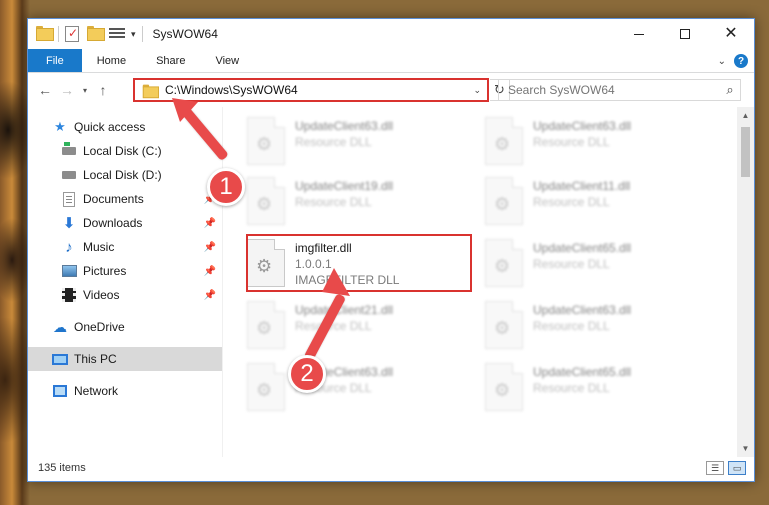 The height and width of the screenshot is (505, 769). I want to click on forward-button: →, so click(67, 90).